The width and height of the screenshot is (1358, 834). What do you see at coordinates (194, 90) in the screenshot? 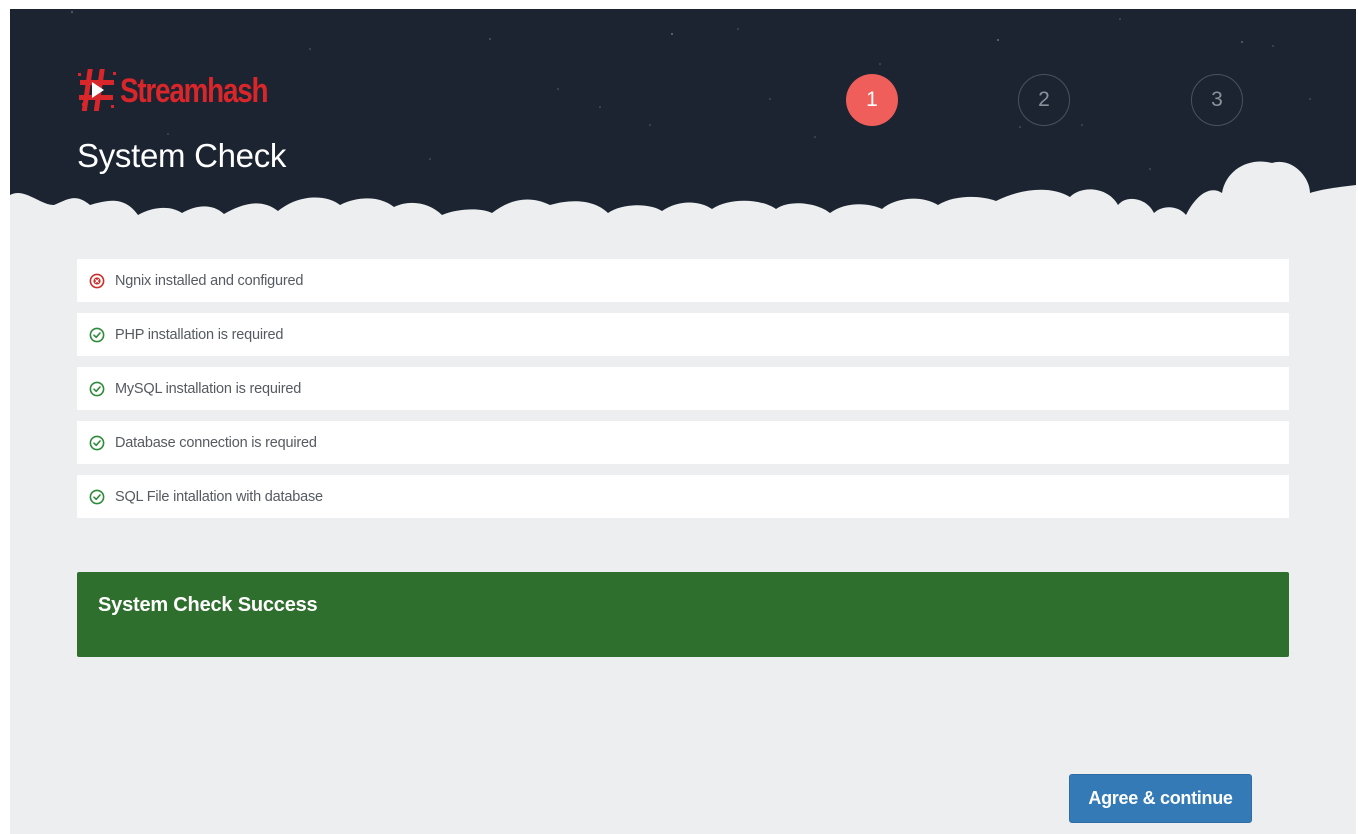
I see `logo-wordmark: Streamhash` at bounding box center [194, 90].